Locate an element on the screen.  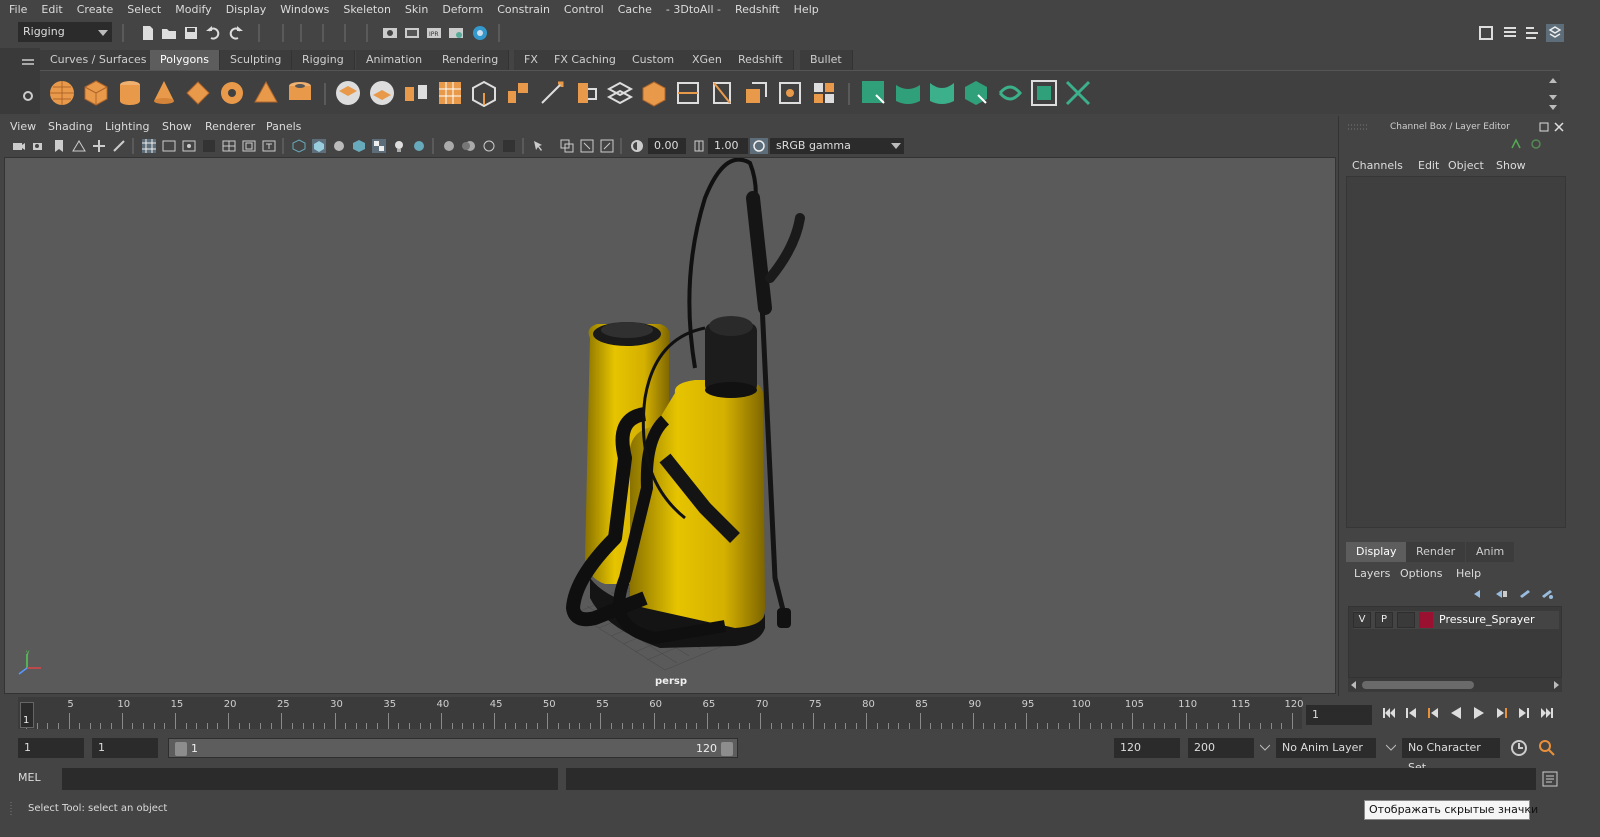
poly-cube-icon is located at coordinates (96, 93).